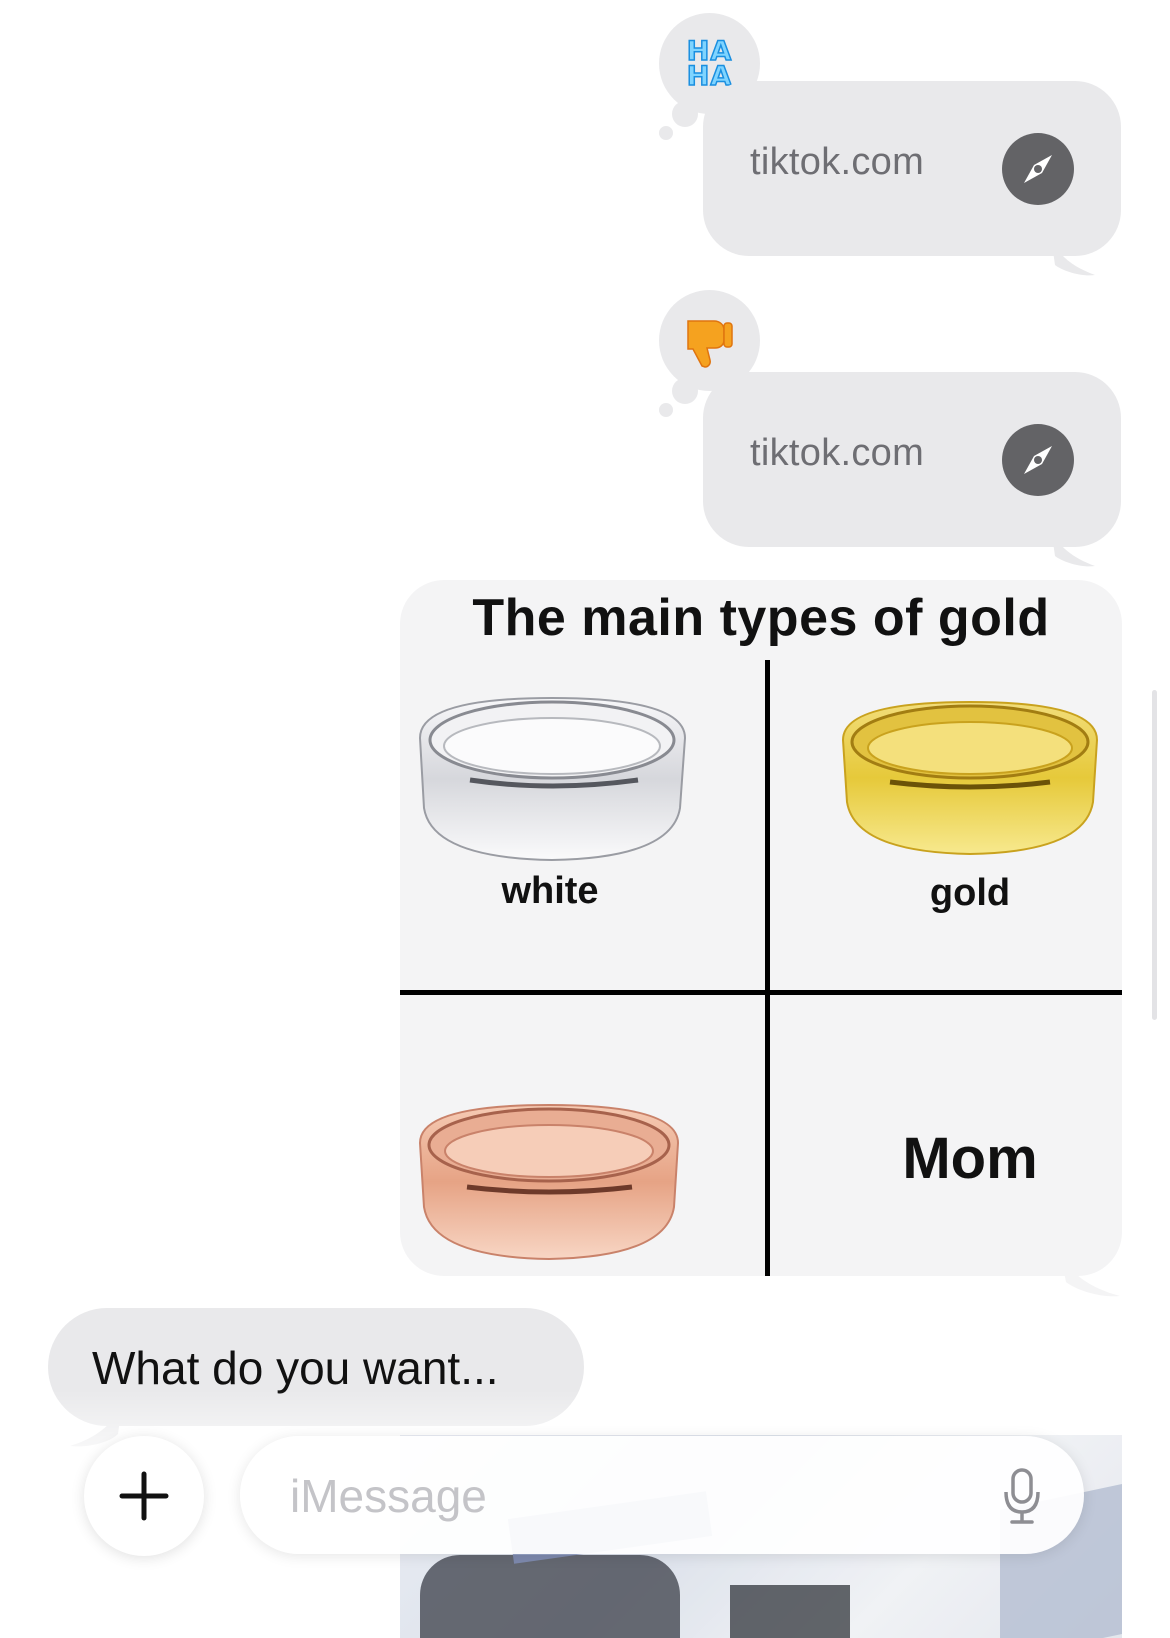  Describe the element at coordinates (970, 1158) in the screenshot. I see `cell-label-mom: Mom` at that location.